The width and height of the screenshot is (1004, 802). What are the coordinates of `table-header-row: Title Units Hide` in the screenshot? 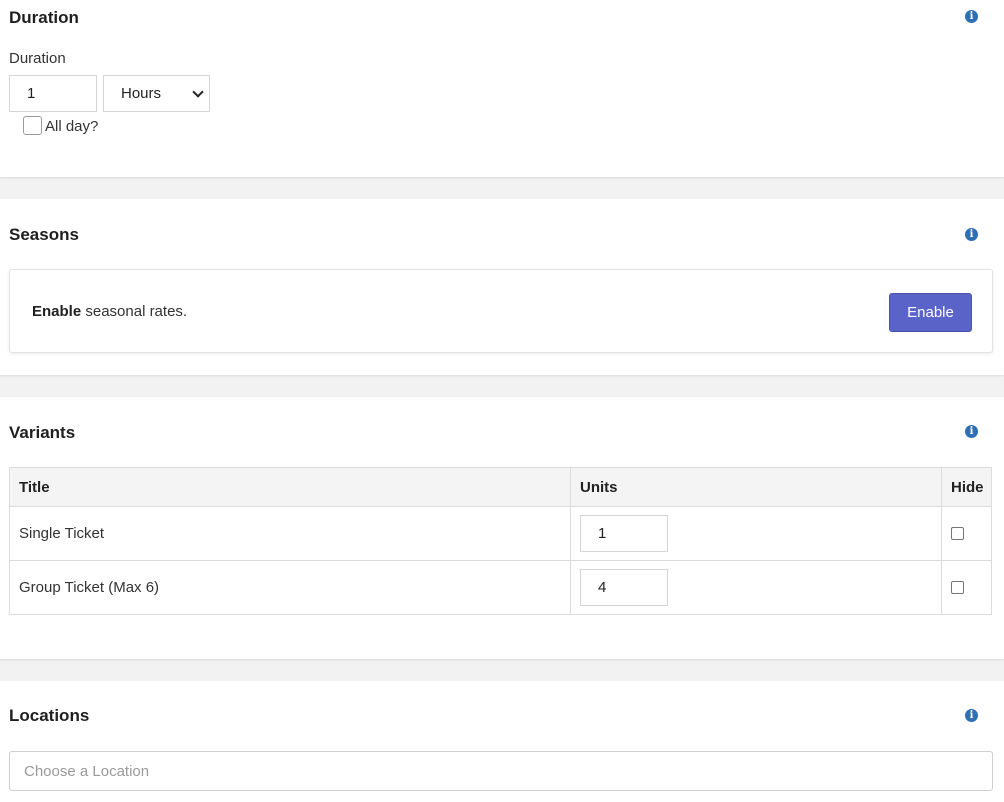 It's located at (500, 487).